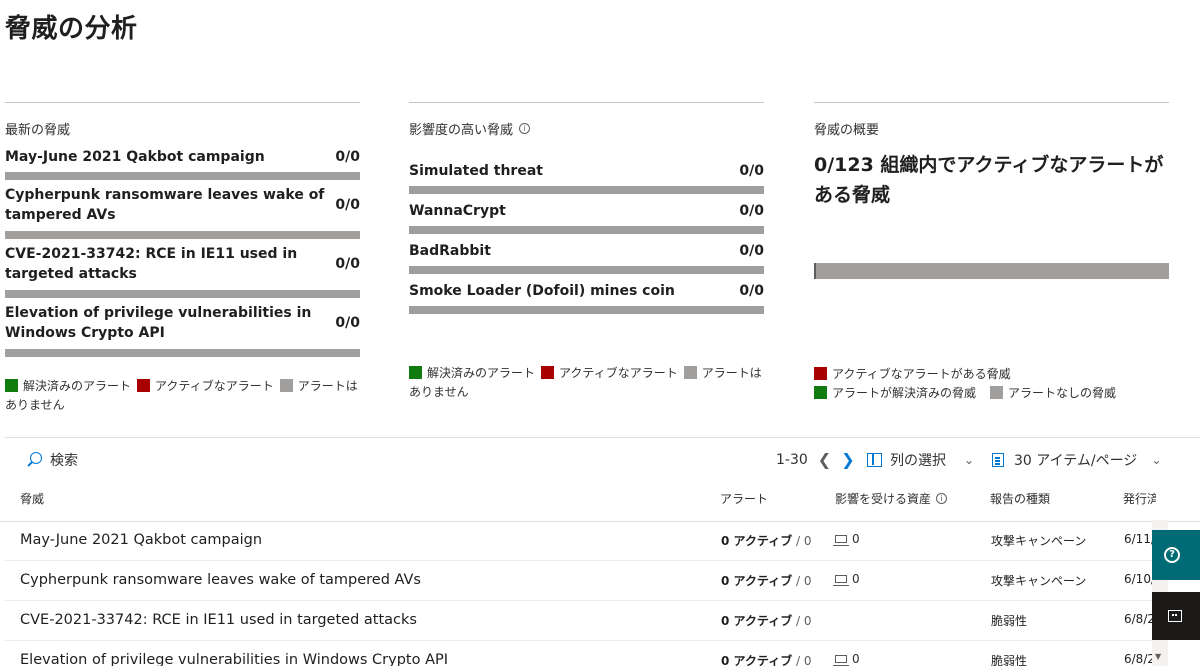  What do you see at coordinates (847, 130) in the screenshot?
I see `overview-title: 脅威の概要` at bounding box center [847, 130].